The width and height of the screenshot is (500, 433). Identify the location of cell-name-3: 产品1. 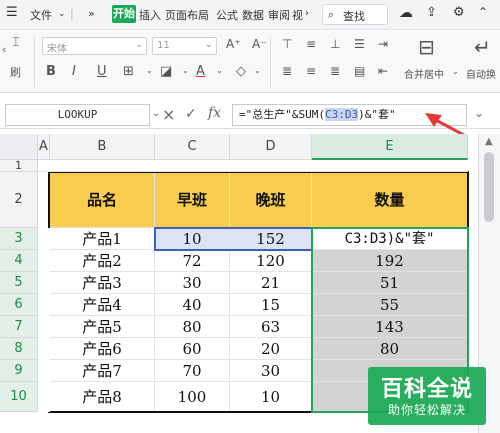
(102, 239).